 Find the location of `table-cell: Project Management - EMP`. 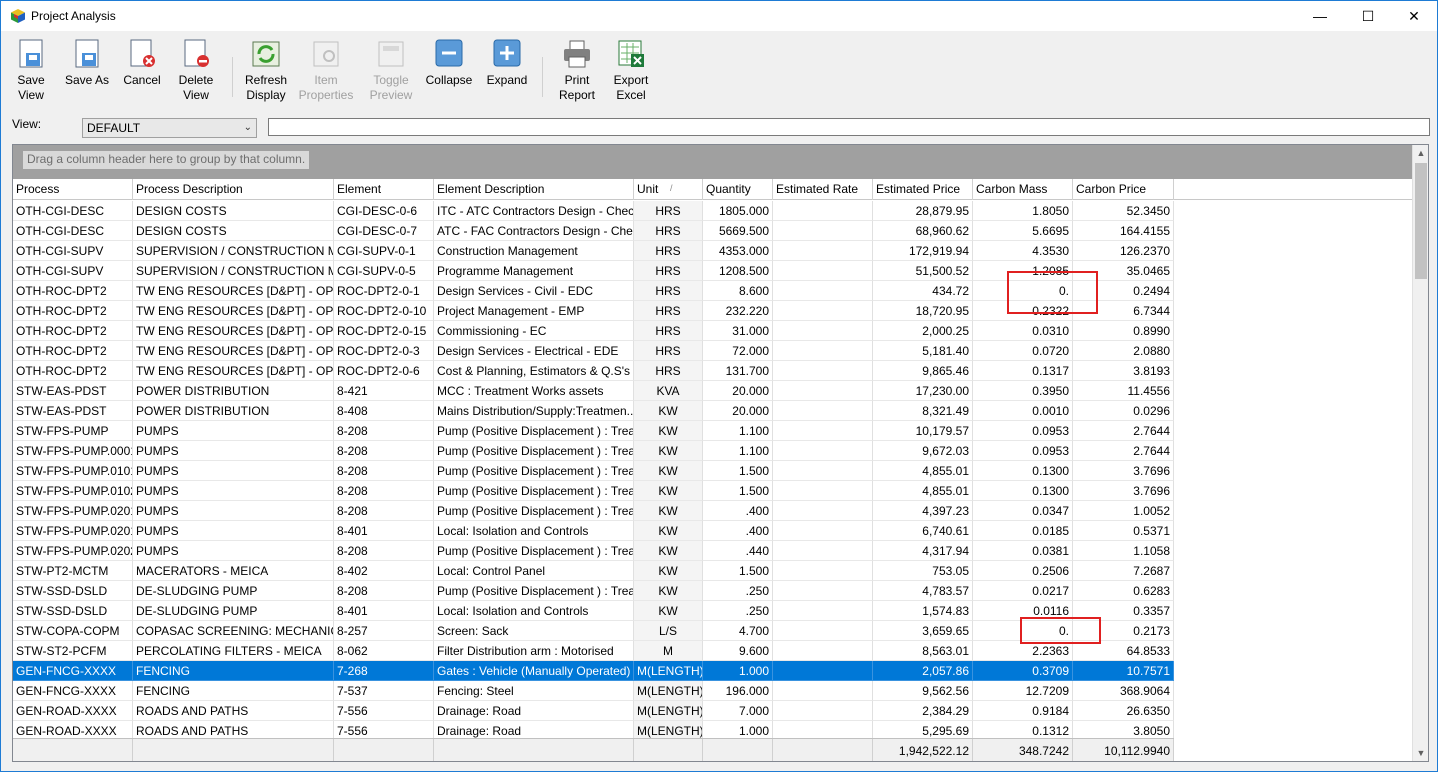

table-cell: Project Management - EMP is located at coordinates (534, 311).